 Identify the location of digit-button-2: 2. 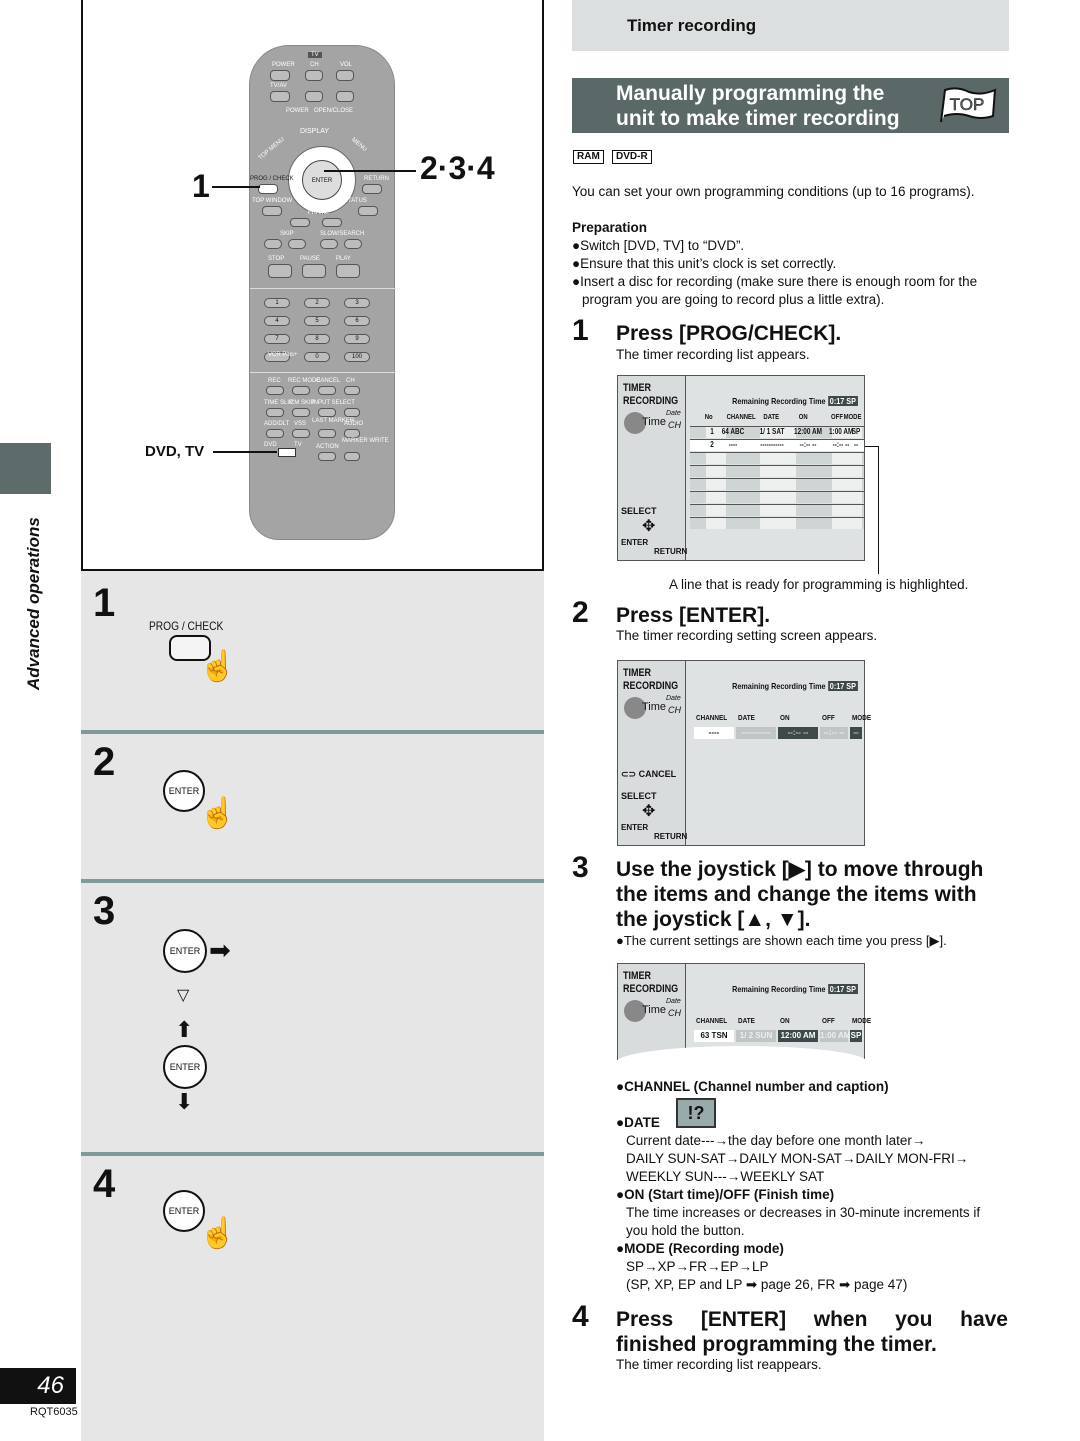
(317, 303).